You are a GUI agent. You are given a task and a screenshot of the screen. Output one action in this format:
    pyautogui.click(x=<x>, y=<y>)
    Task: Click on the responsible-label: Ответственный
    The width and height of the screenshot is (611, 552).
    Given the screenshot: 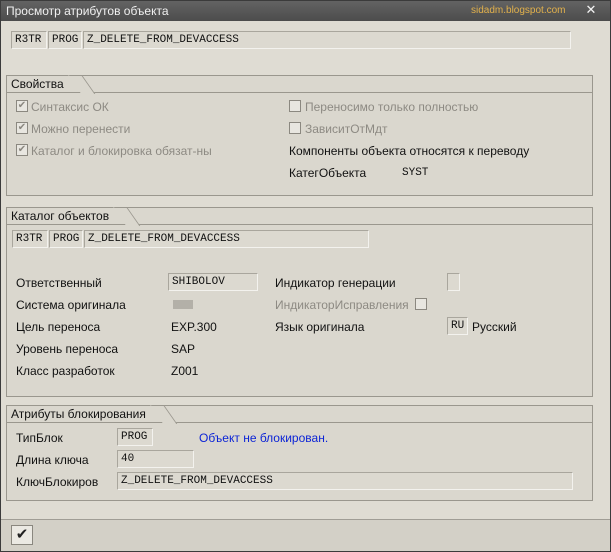 What is the action you would take?
    pyautogui.click(x=59, y=283)
    